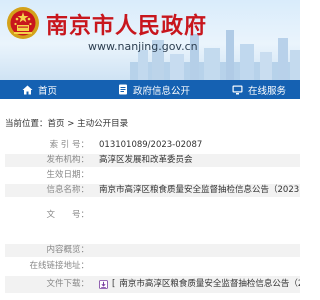 Image resolution: width=320 pixels, height=300 pixels. Describe the element at coordinates (123, 89) in the screenshot. I see `document-icon` at that location.